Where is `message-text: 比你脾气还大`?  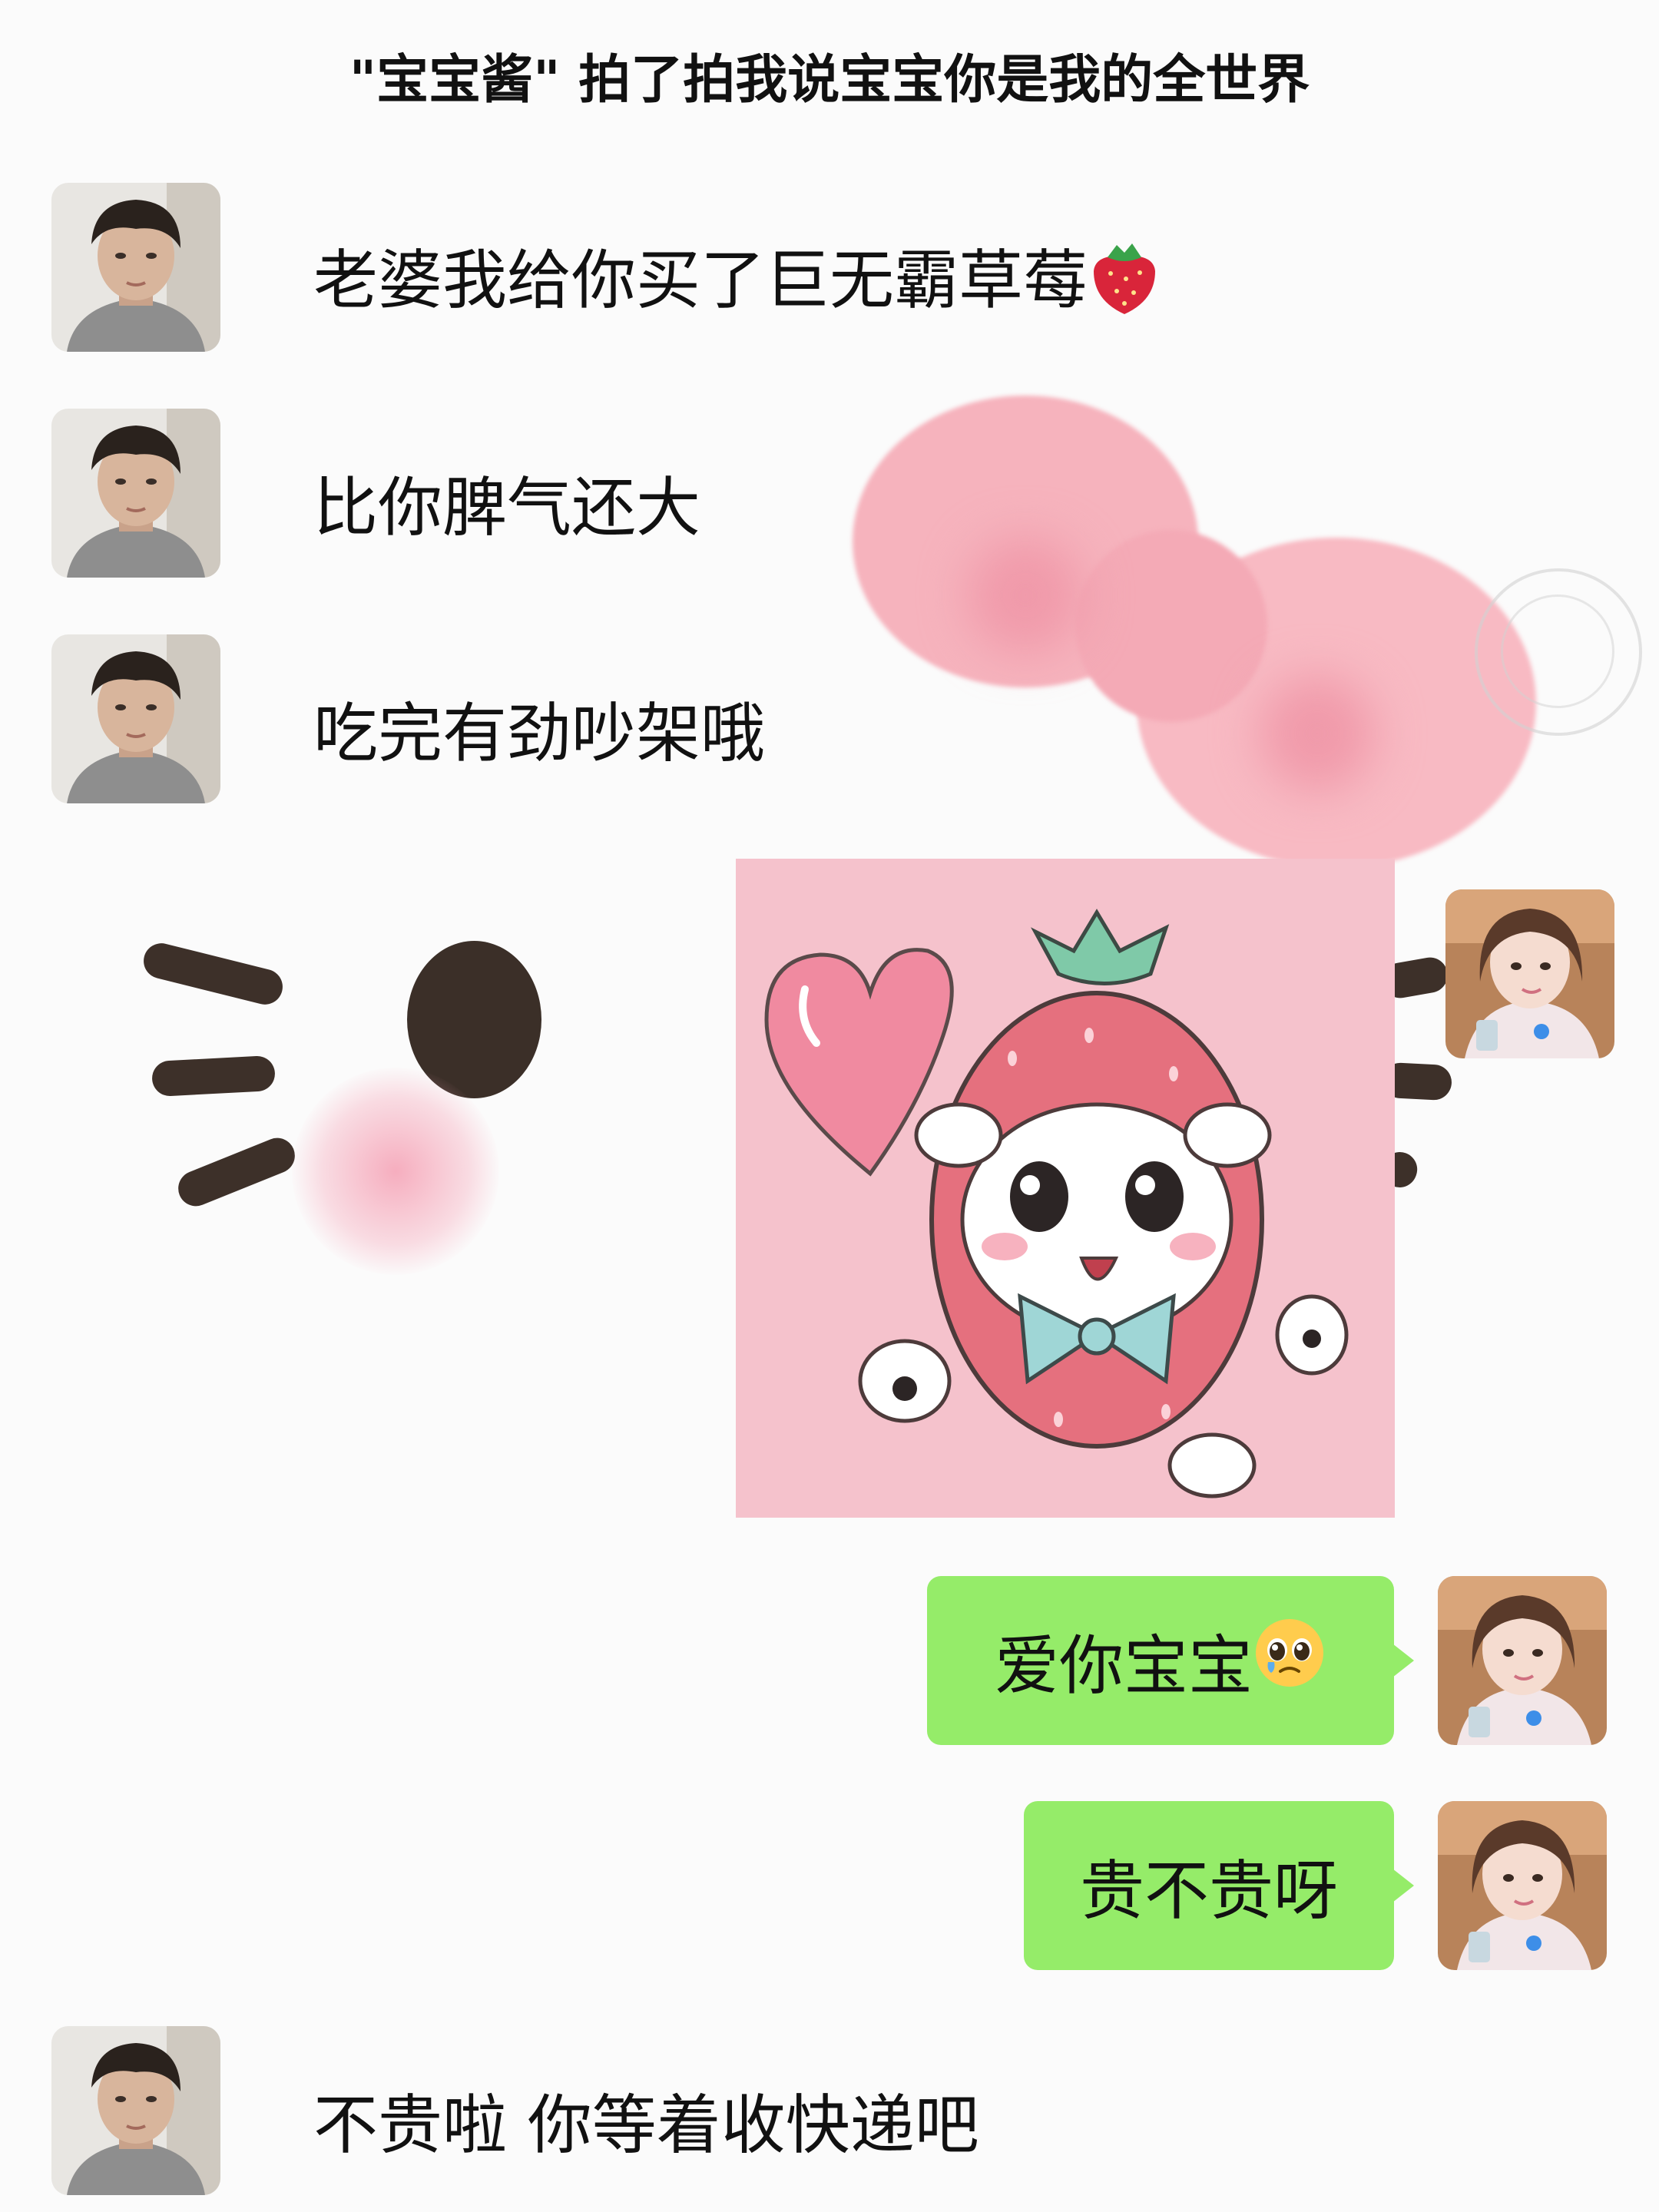
message-text: 比你脾气还大 is located at coordinates (507, 507).